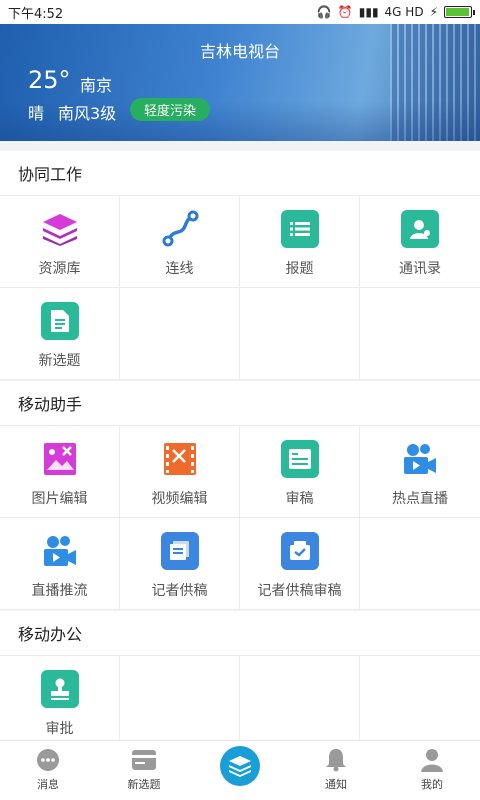 The width and height of the screenshot is (480, 800). What do you see at coordinates (432, 784) in the screenshot?
I see `tab-label: 我的` at bounding box center [432, 784].